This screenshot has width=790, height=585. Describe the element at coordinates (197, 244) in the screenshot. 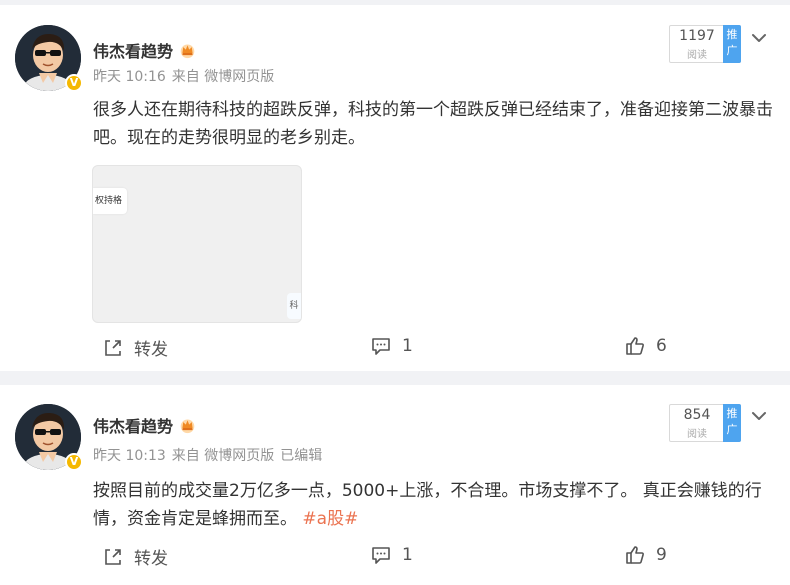

I see `post-image-thumbnail: 权持格 科` at that location.